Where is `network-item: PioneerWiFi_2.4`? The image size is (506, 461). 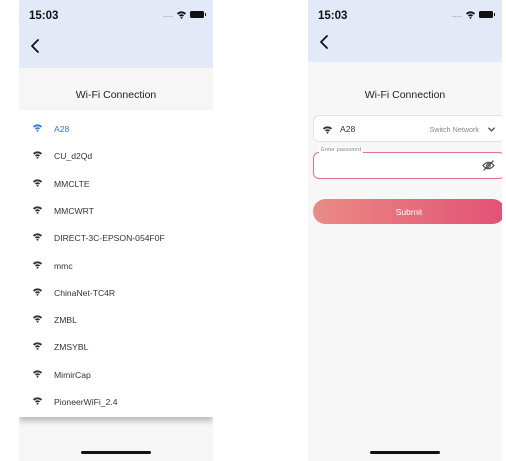 network-item: PioneerWiFi_2.4 is located at coordinates (116, 402).